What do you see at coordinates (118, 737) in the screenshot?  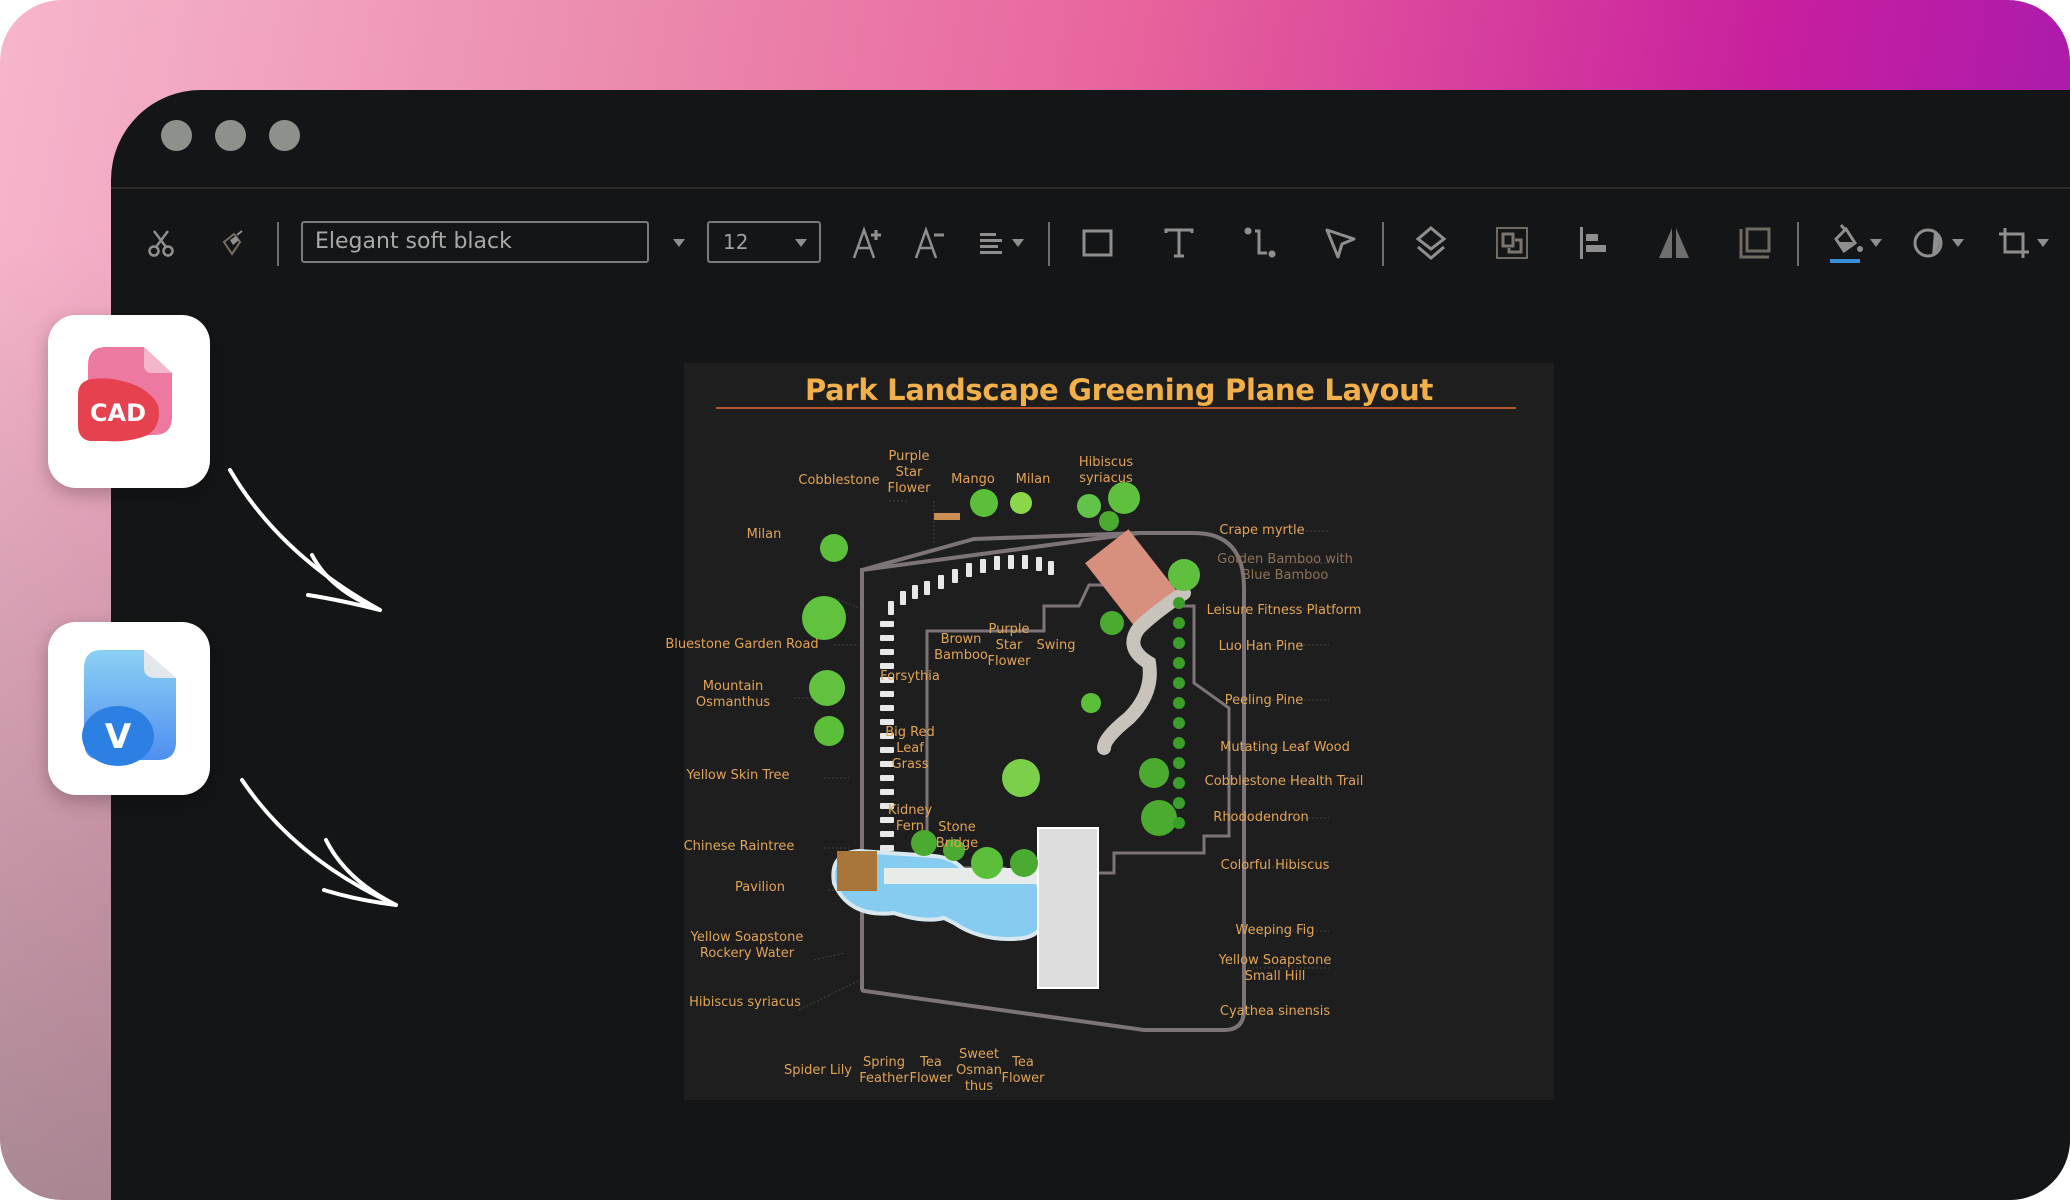 I see `visio-label: V` at bounding box center [118, 737].